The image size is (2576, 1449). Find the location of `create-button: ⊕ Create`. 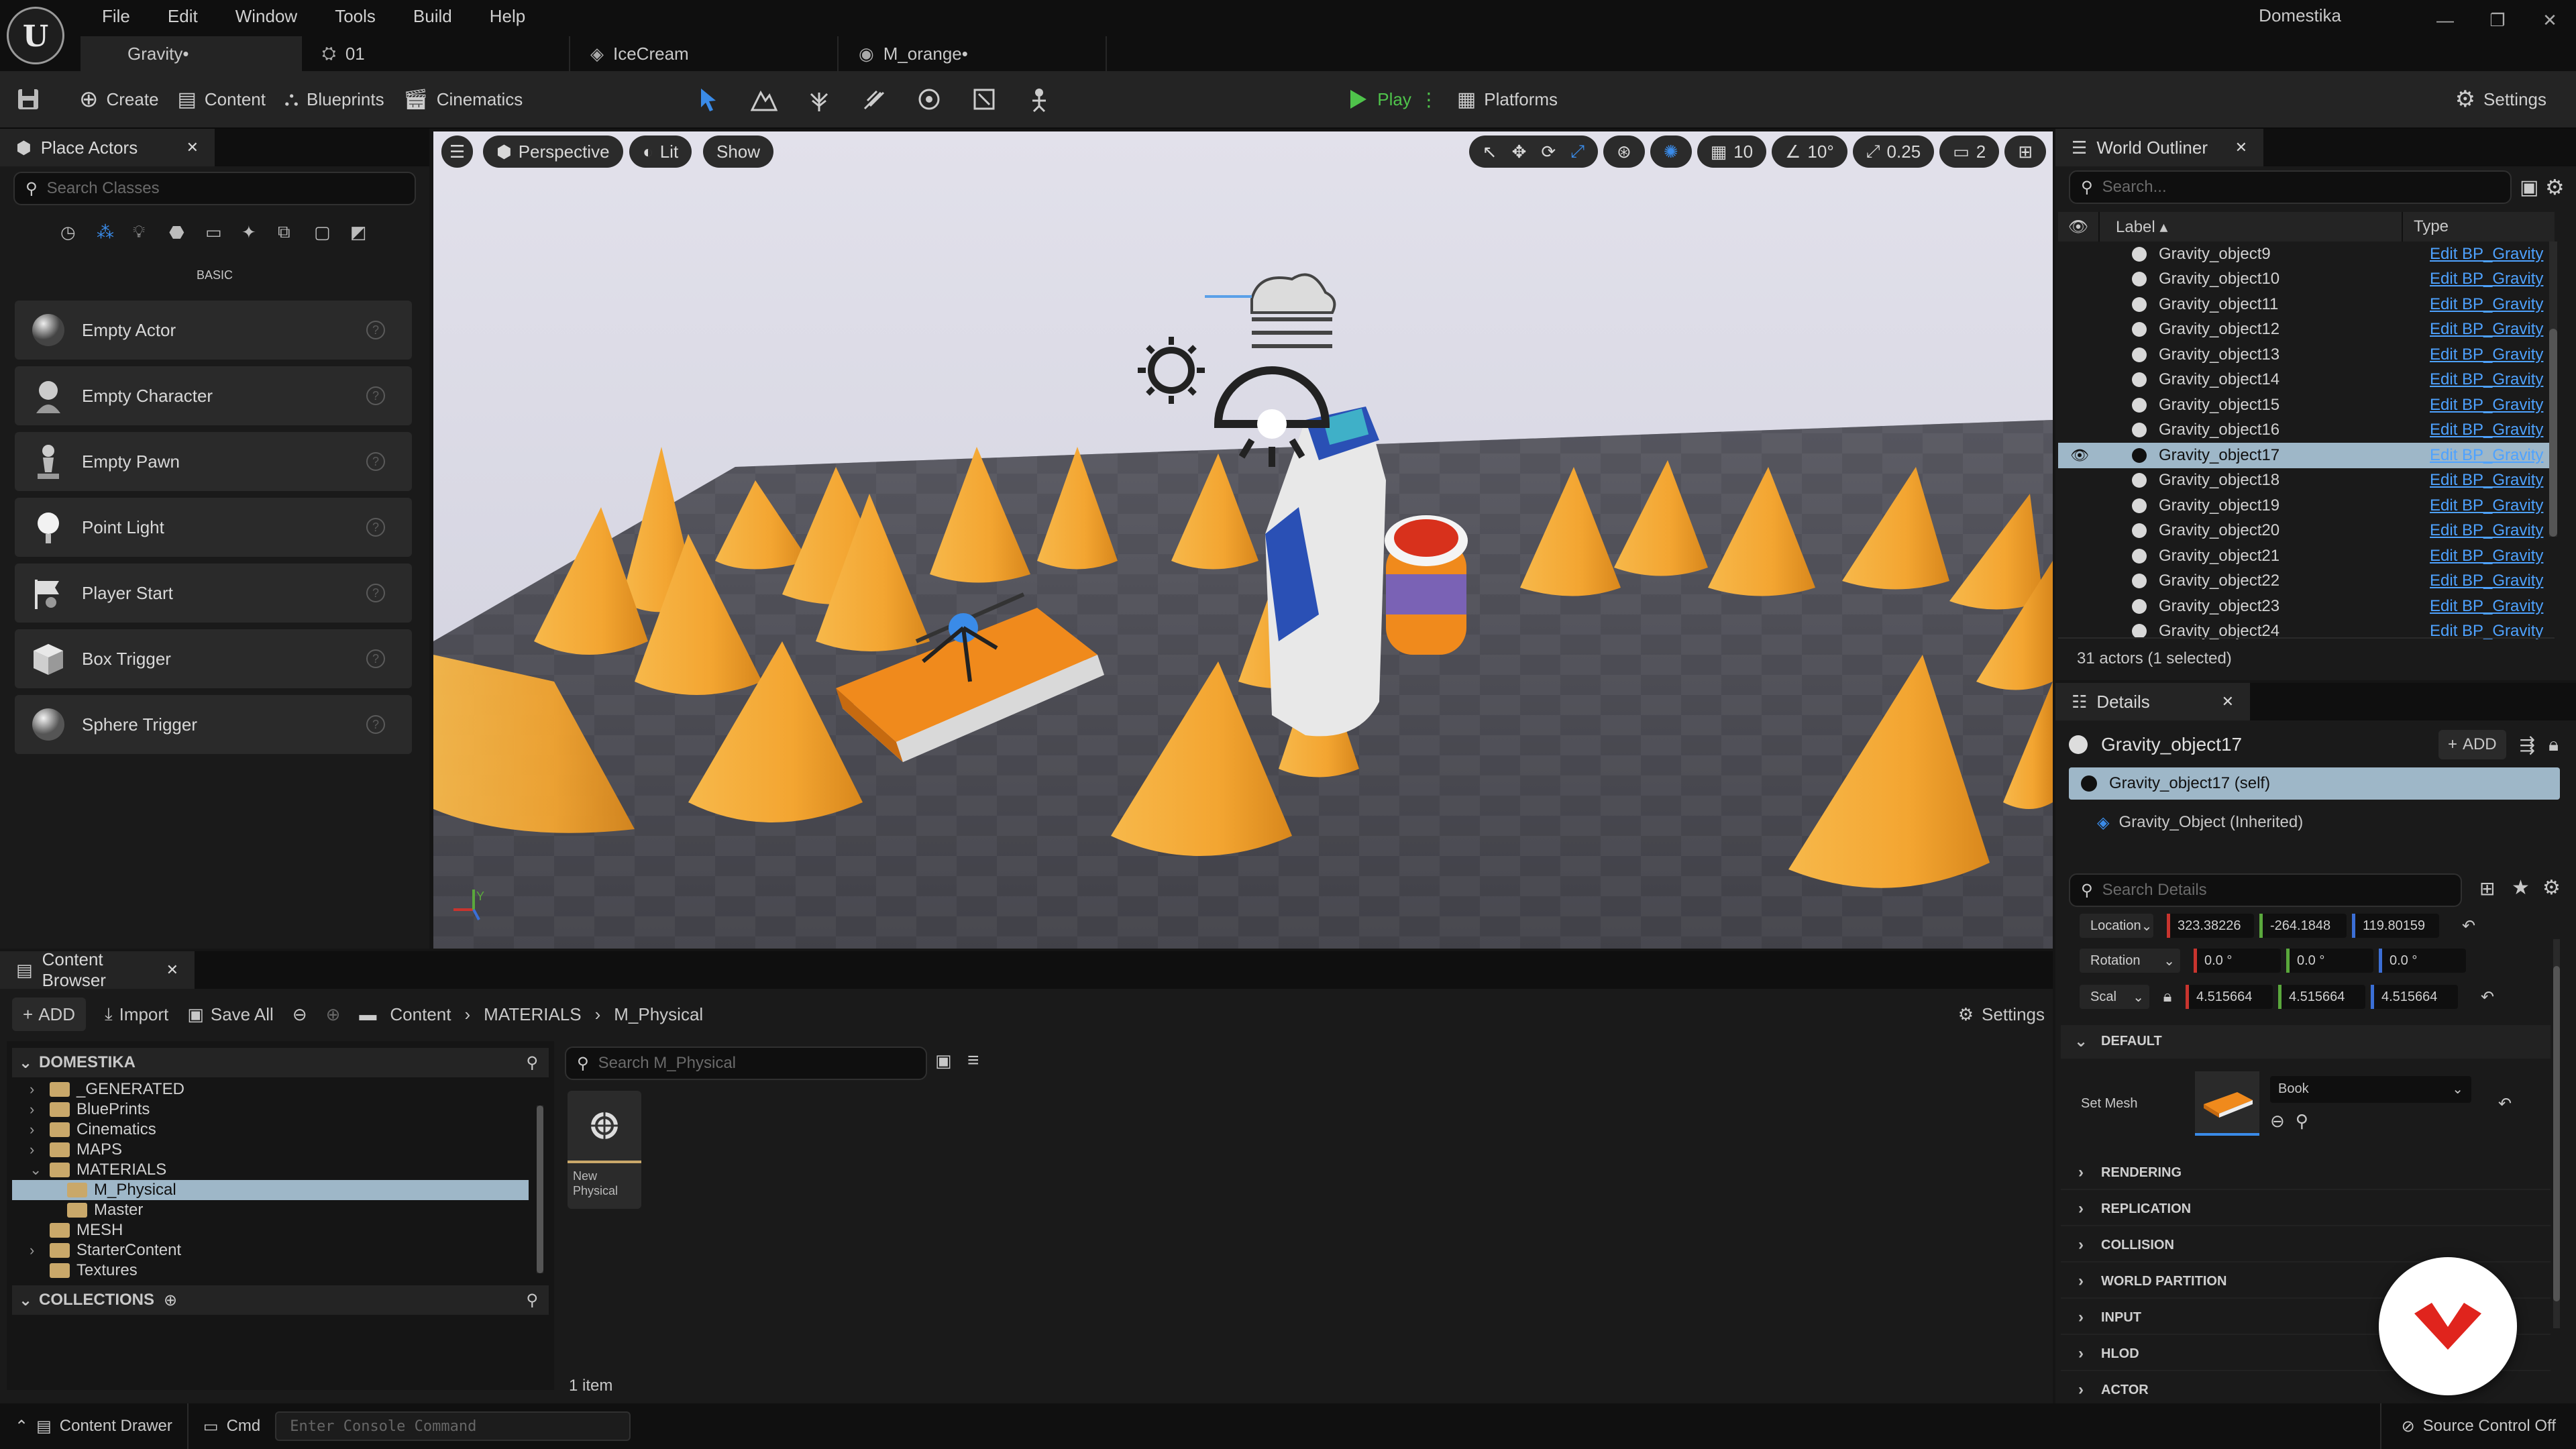

create-button: ⊕ Create is located at coordinates (119, 99).